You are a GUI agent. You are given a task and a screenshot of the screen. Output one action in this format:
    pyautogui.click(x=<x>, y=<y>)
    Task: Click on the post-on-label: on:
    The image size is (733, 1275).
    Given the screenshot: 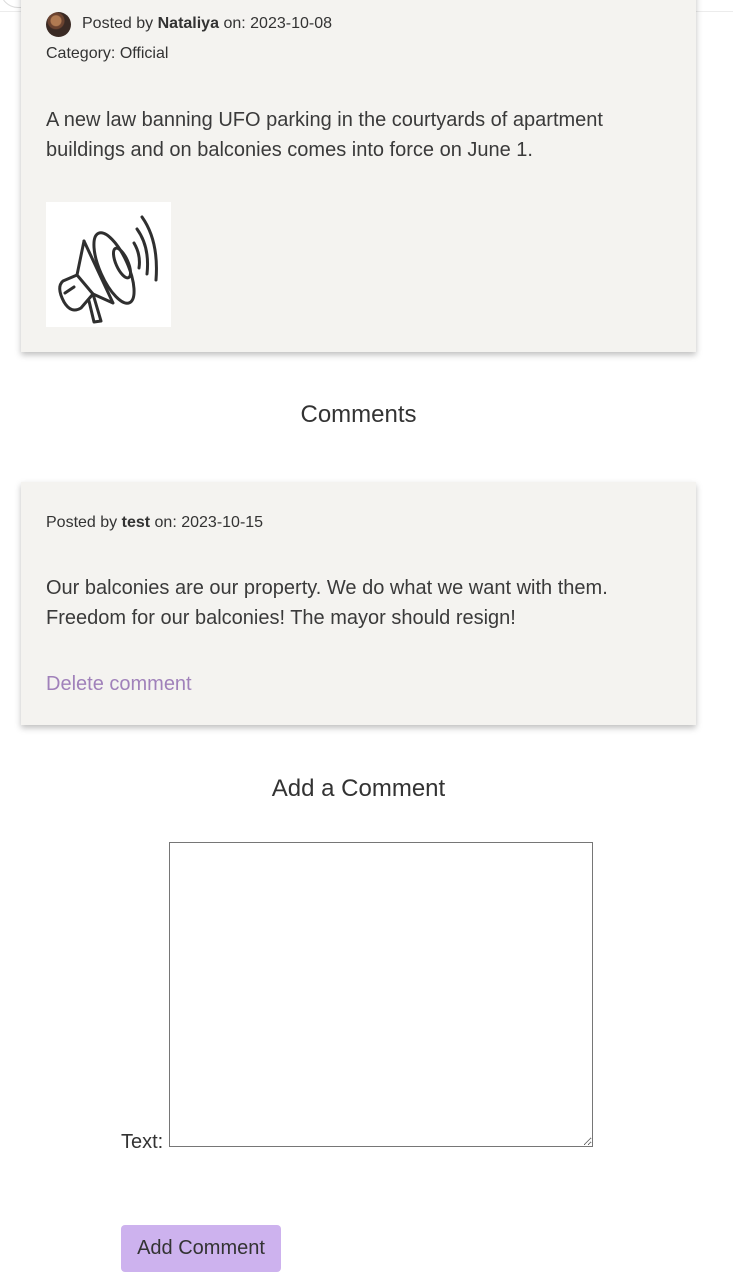 What is the action you would take?
    pyautogui.click(x=234, y=23)
    